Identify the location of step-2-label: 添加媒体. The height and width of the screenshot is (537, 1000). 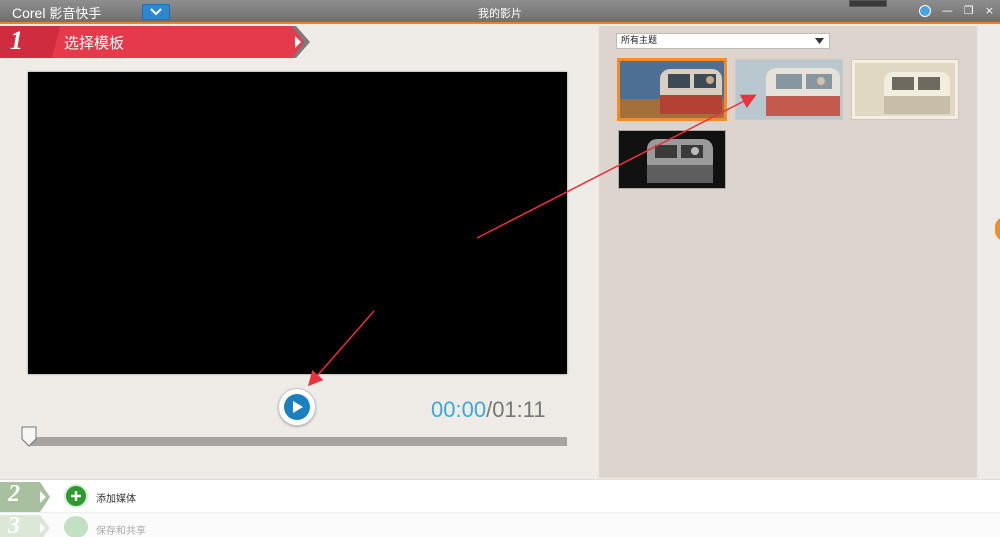
(116, 499).